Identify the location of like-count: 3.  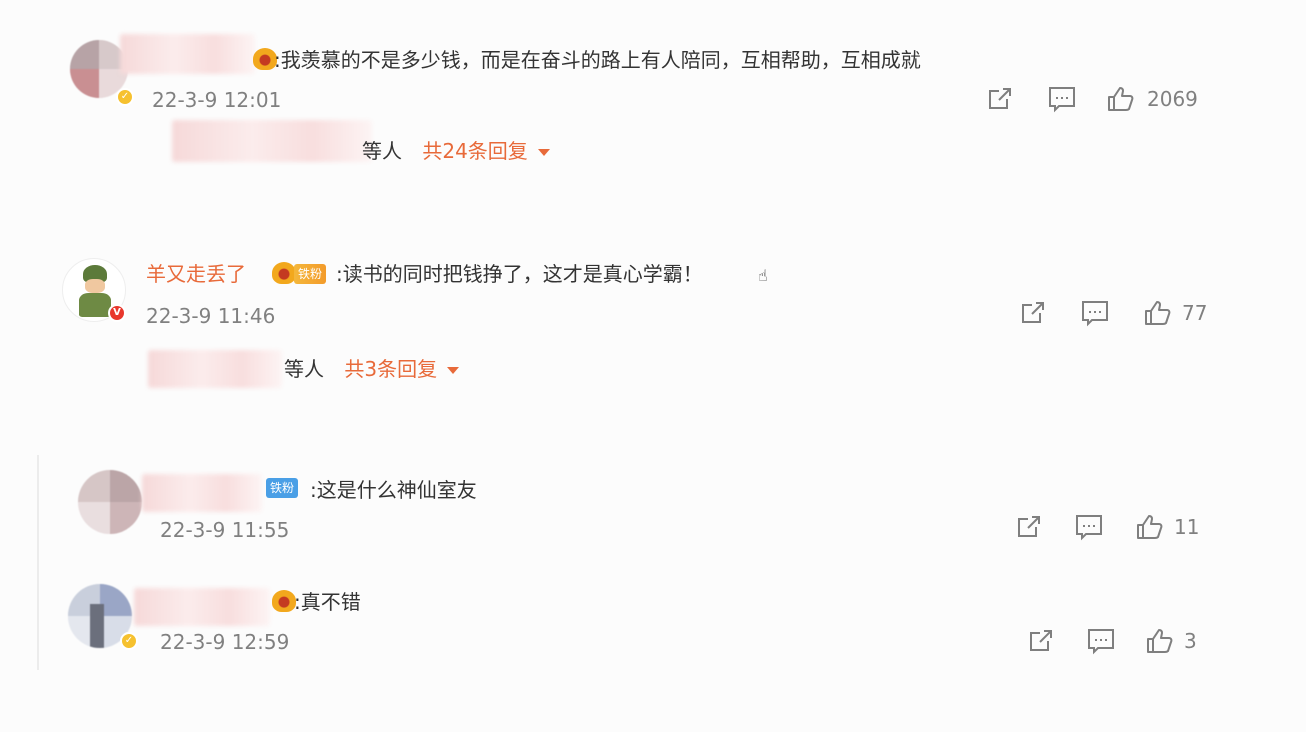
(1190, 641).